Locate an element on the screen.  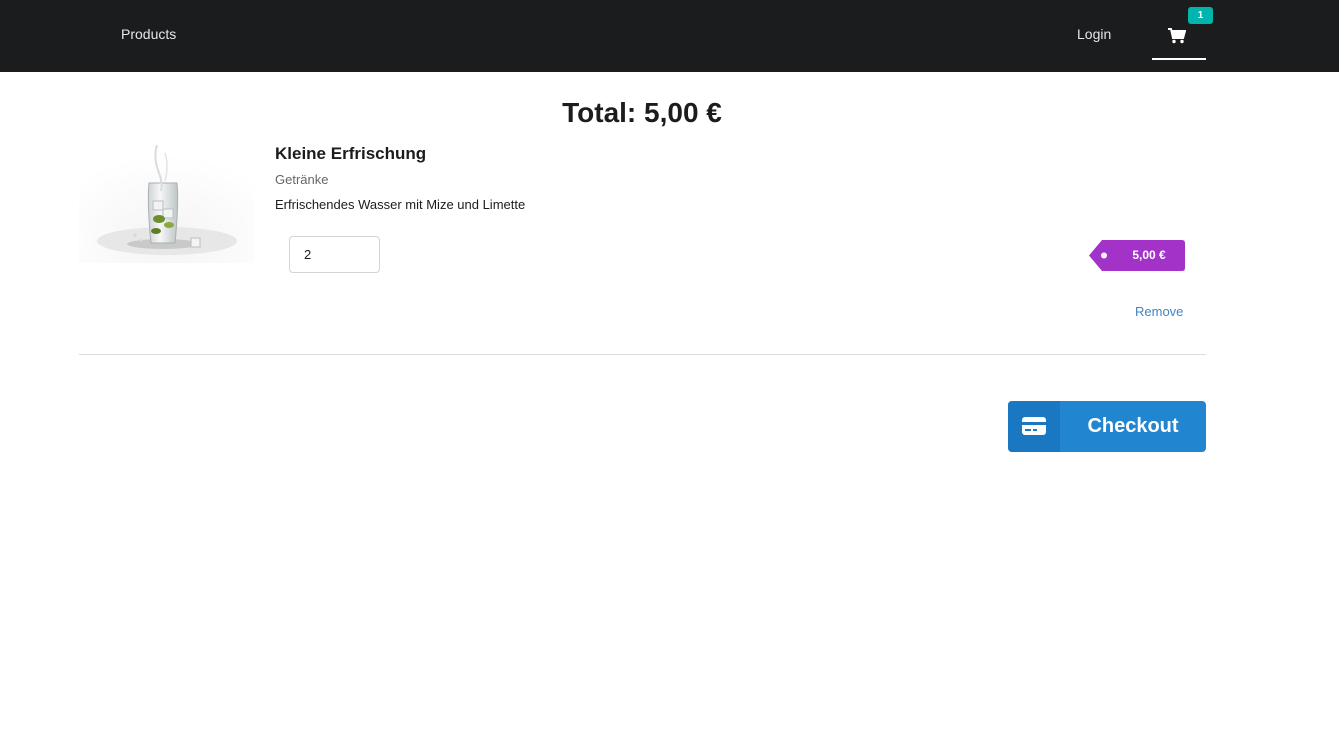
top-navbar: Products Login 1 is located at coordinates (669, 36).